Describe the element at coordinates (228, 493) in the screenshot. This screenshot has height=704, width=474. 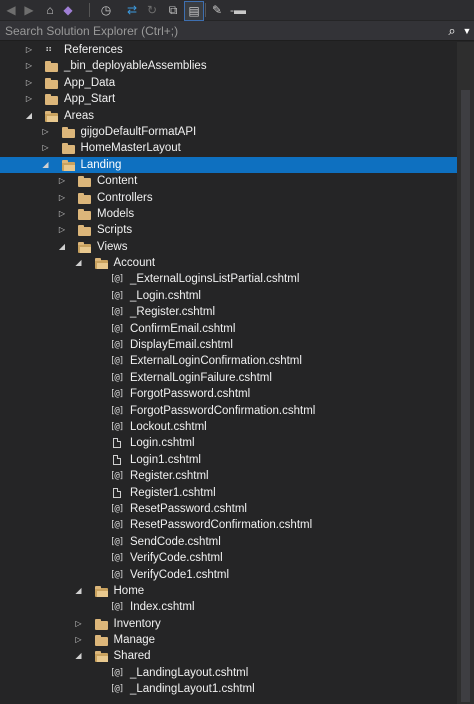
I see `tree-file-item: Register1.cshtml` at that location.